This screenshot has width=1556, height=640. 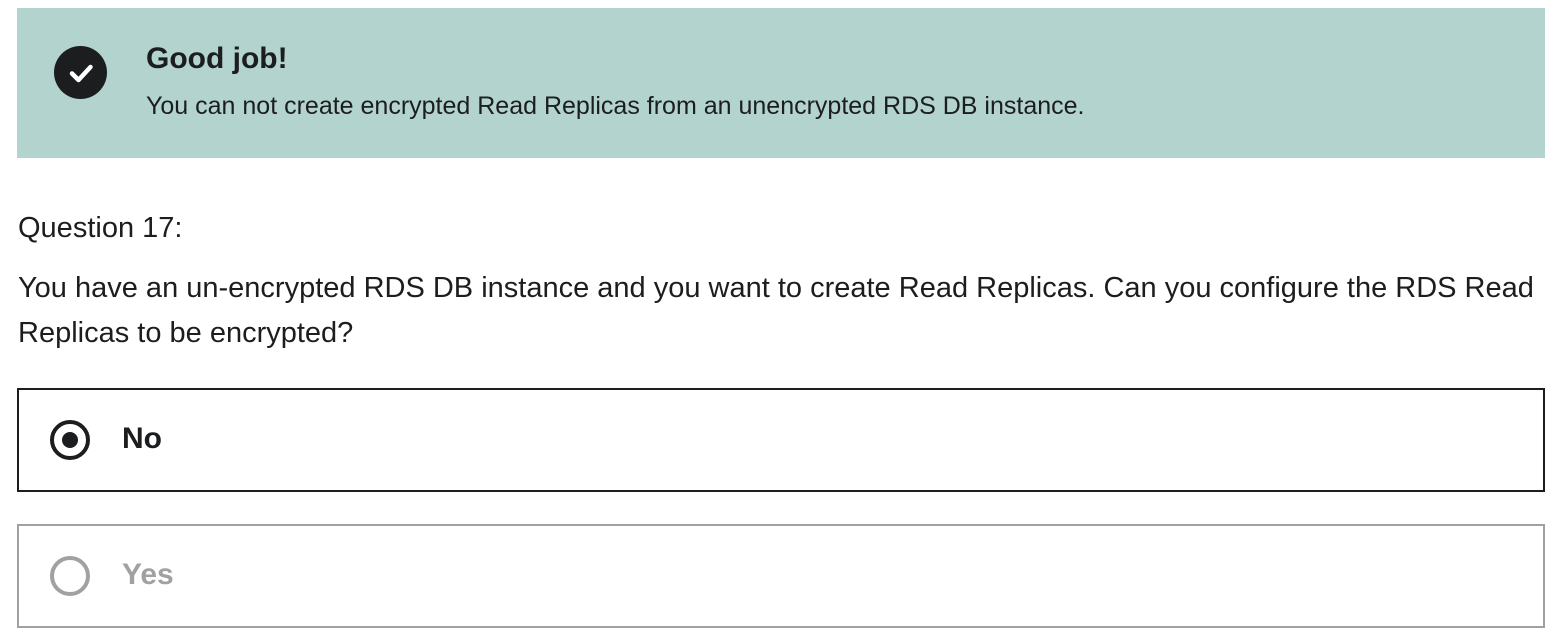 What do you see at coordinates (70, 440) in the screenshot?
I see `radio-selected-icon` at bounding box center [70, 440].